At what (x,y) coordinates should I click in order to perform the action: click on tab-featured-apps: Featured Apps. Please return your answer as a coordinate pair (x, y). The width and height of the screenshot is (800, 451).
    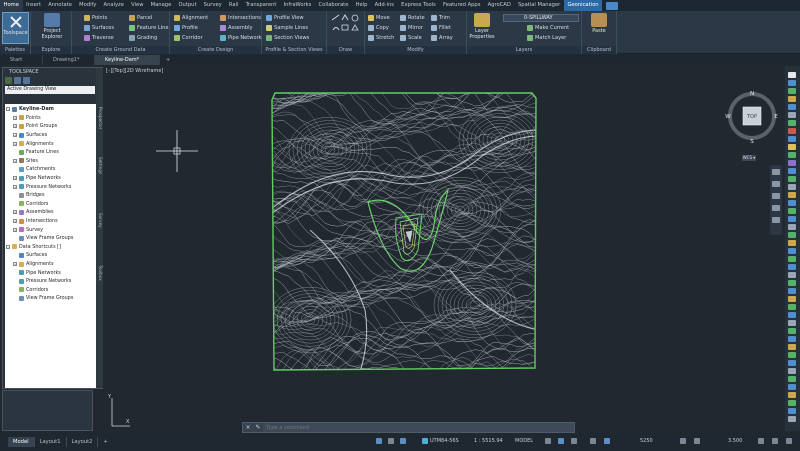
    Looking at the image, I should click on (461, 5).